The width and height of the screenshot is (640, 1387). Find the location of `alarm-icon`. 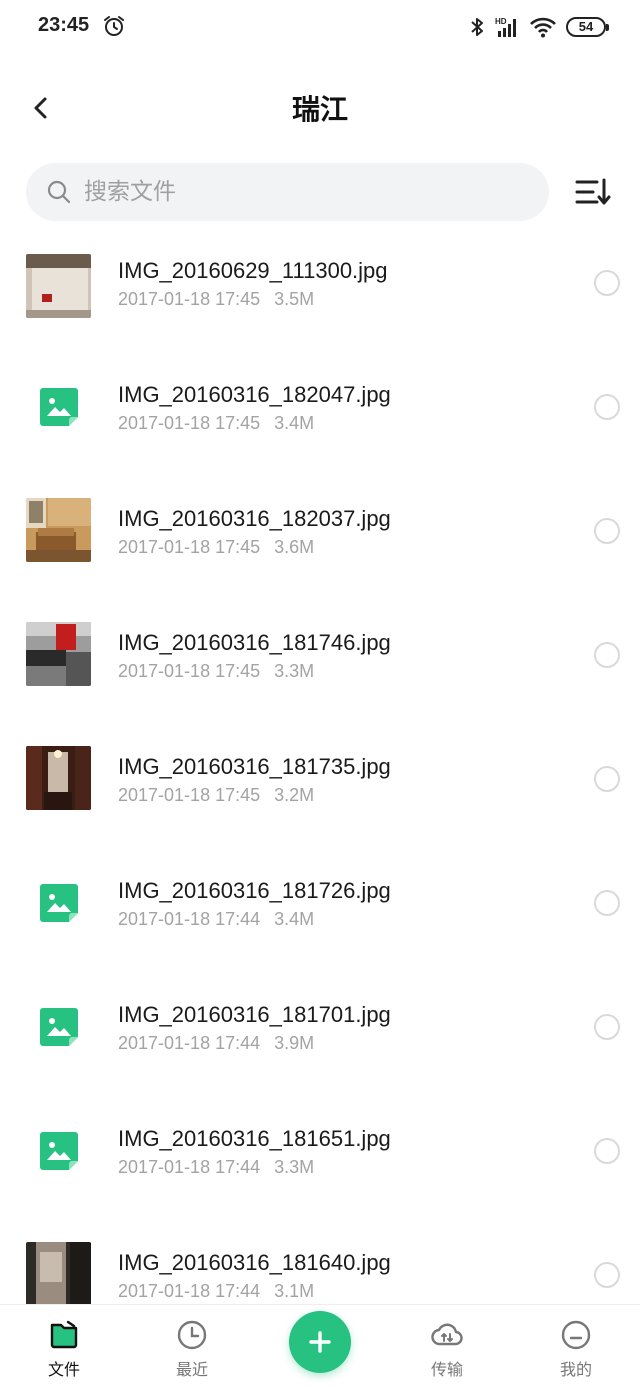

alarm-icon is located at coordinates (114, 26).